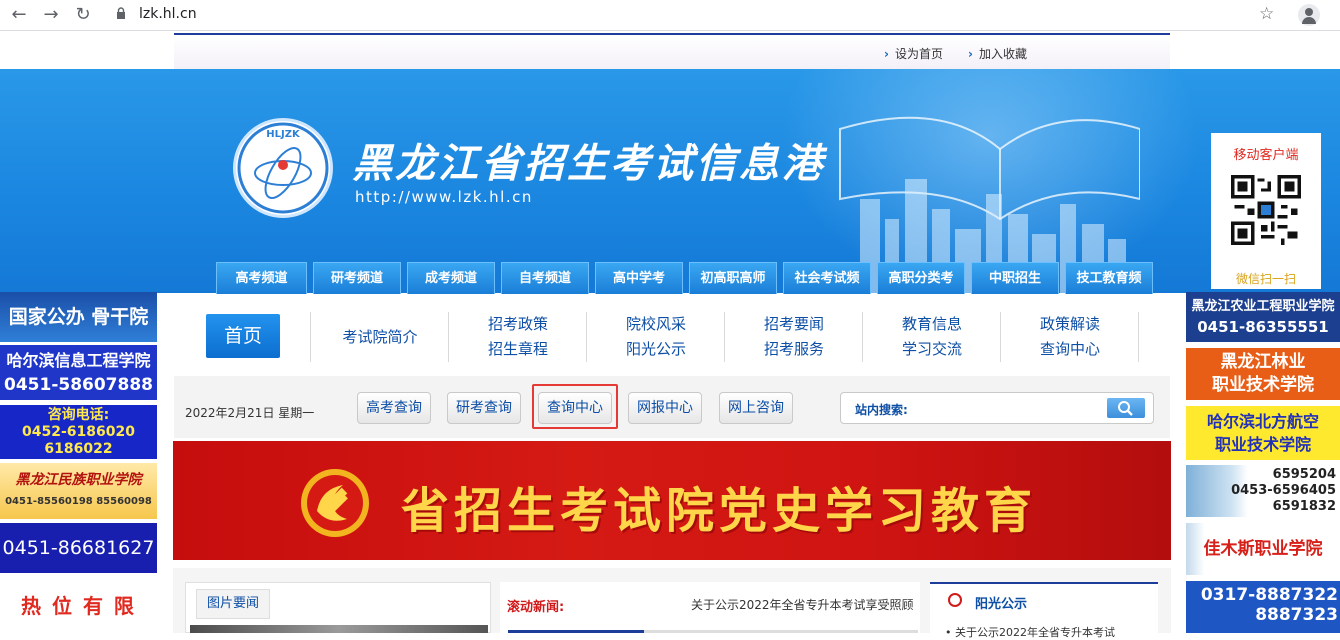 The image size is (1340, 640). Describe the element at coordinates (1266, 155) in the screenshot. I see `qr-title: 移动客户端` at that location.